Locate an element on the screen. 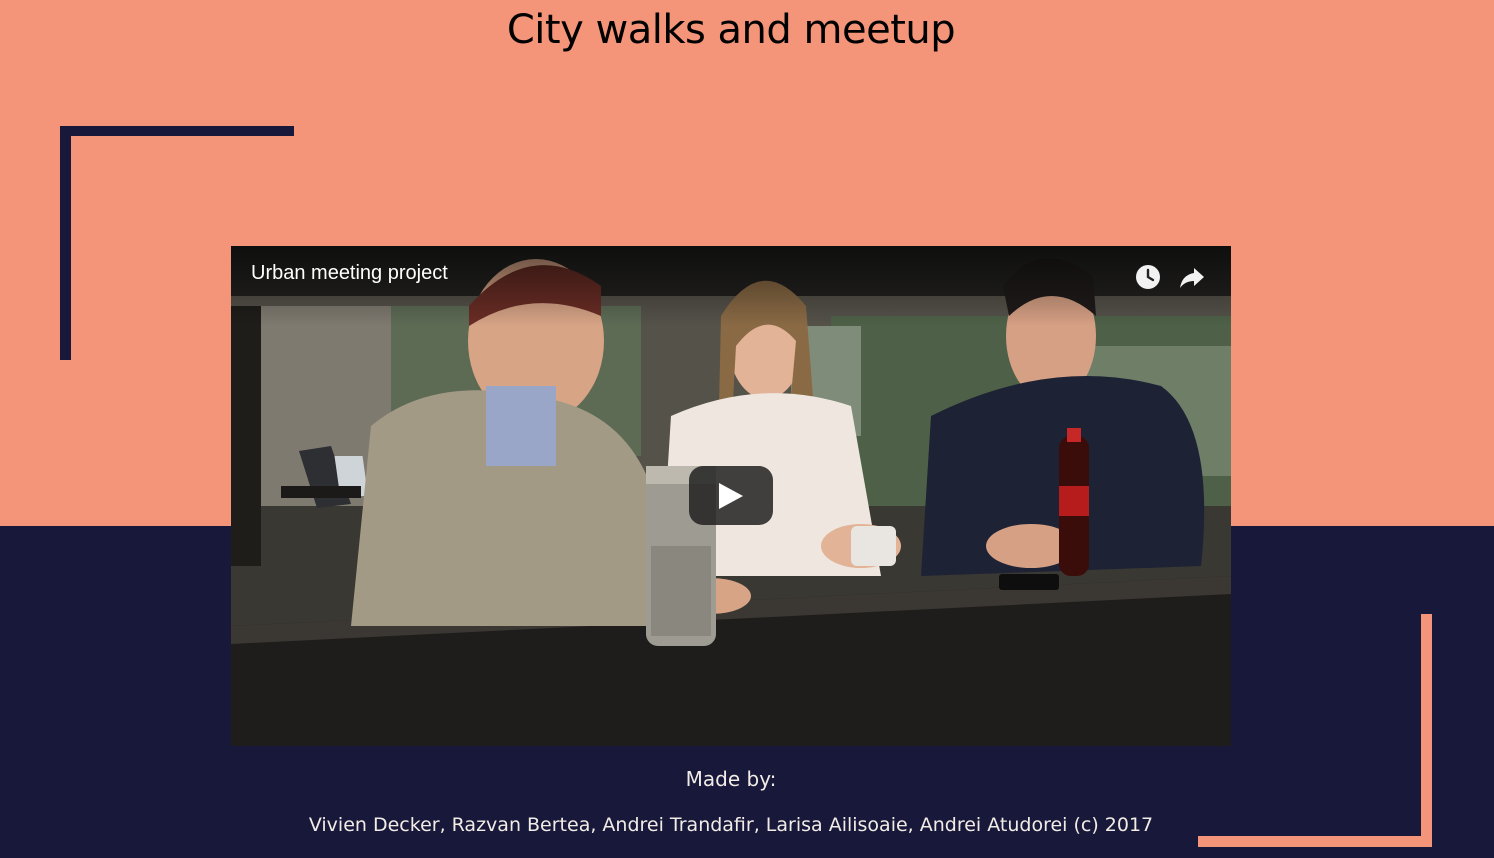 This screenshot has width=1494, height=858. share-arrow-icon is located at coordinates (1192, 277).